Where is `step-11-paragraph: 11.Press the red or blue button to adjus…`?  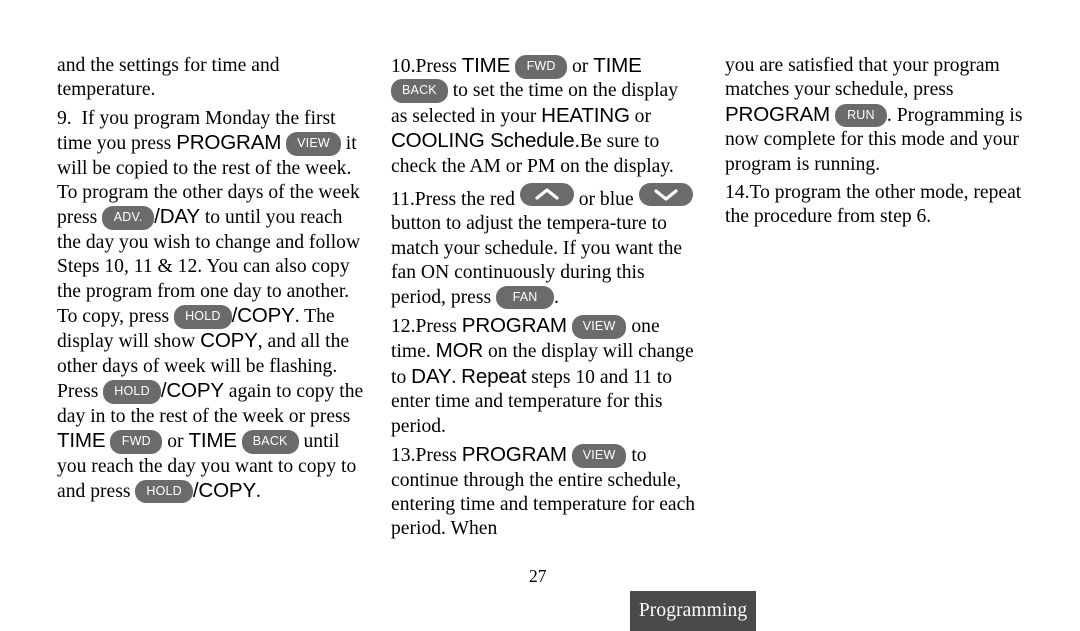
step-11-paragraph: 11.Press the red or blue button to adjus… is located at coordinates (544, 246).